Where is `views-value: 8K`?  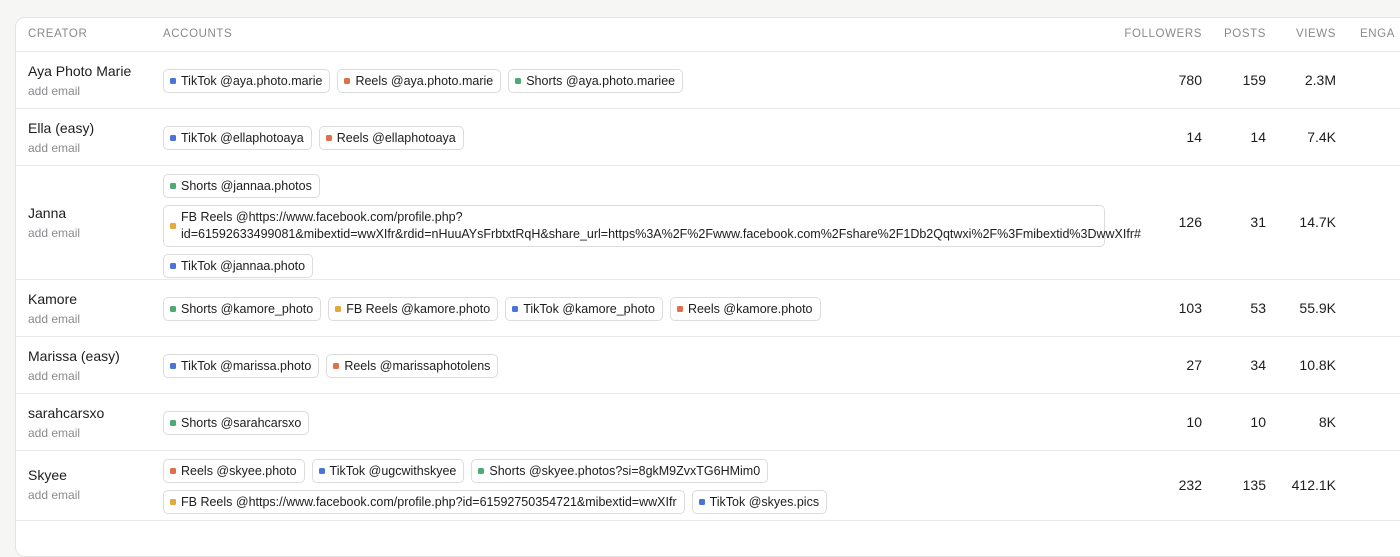
views-value: 8K is located at coordinates (1327, 422).